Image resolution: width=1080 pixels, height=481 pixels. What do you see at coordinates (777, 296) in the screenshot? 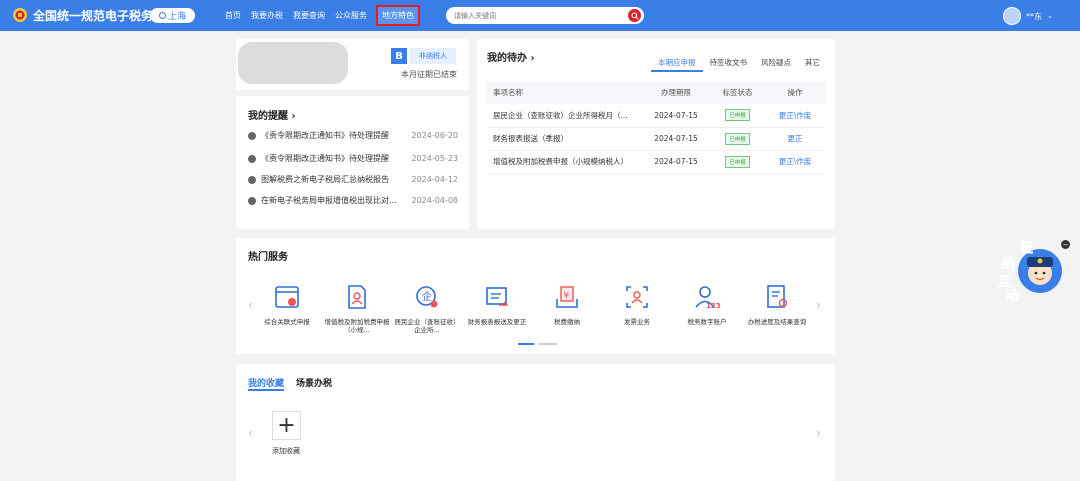
I see `progress-query-icon` at bounding box center [777, 296].